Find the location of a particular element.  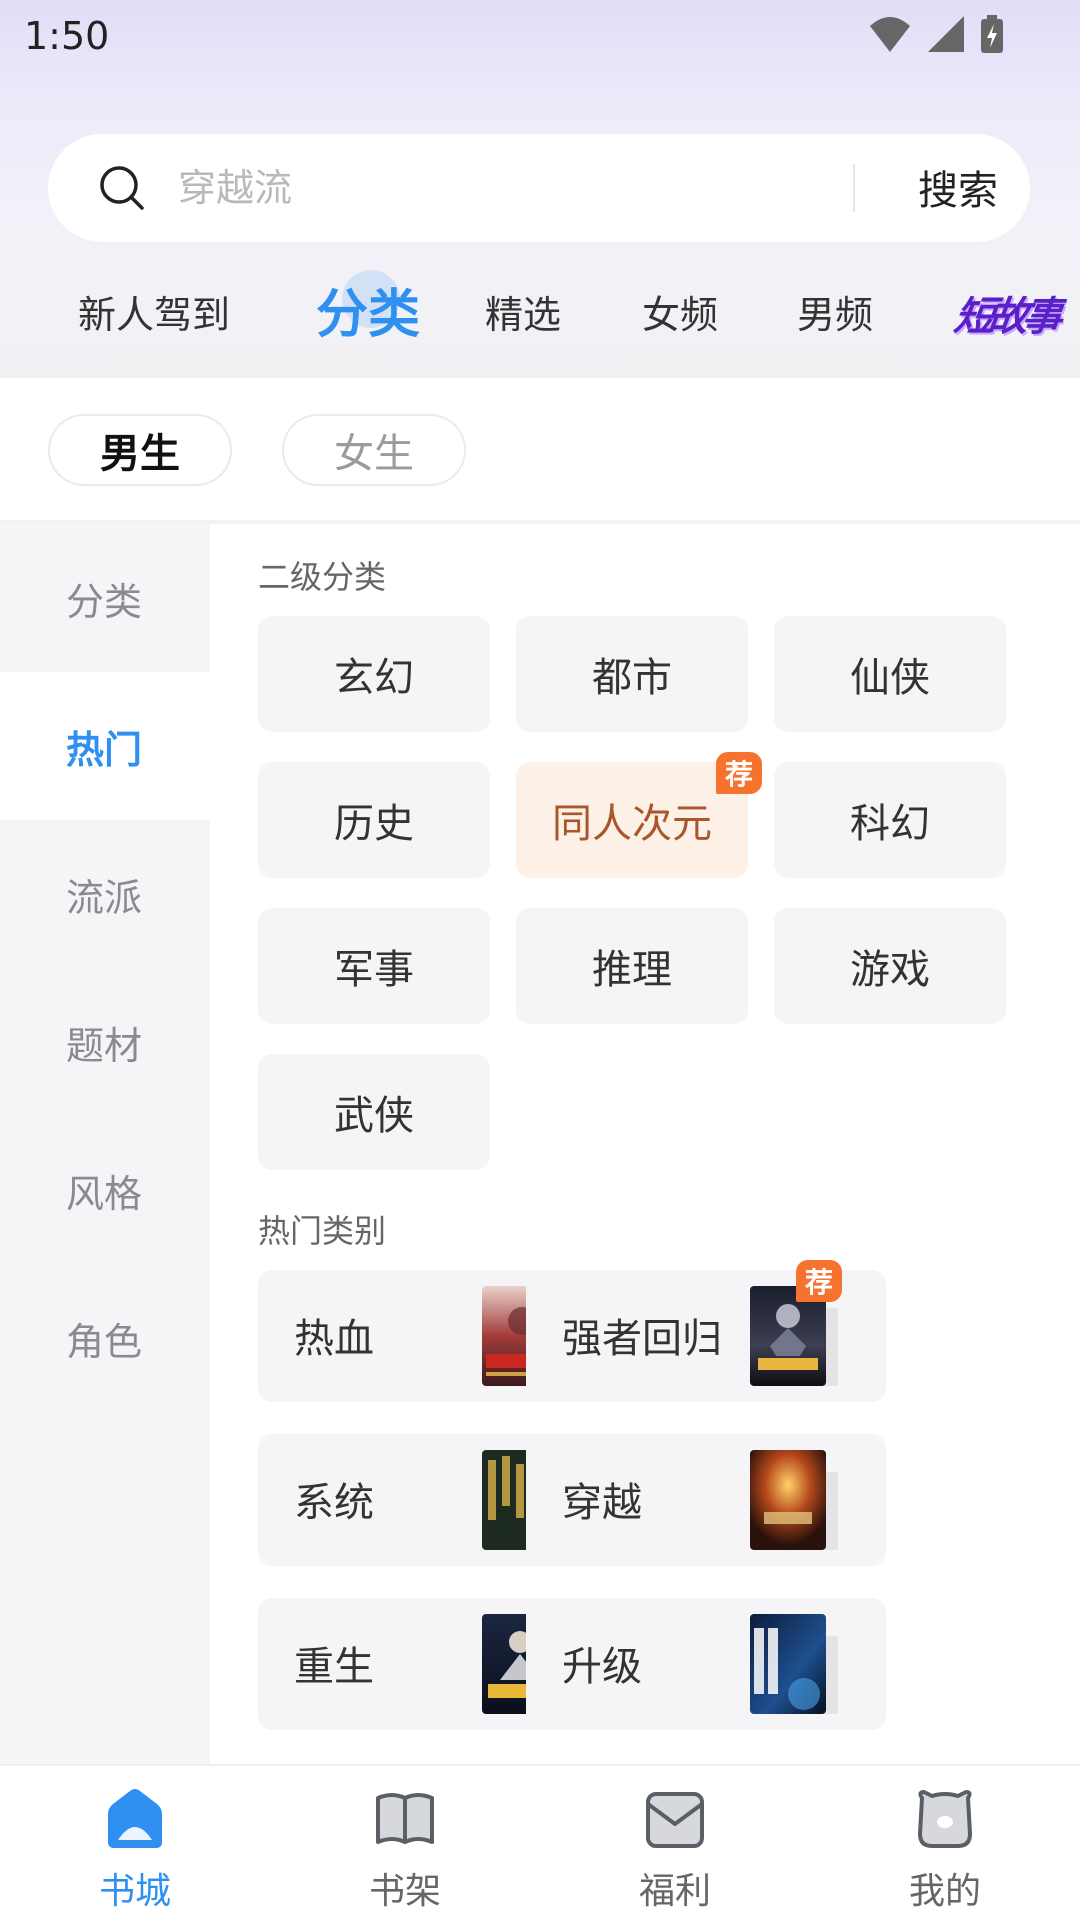

chip-wuxia: 武侠 is located at coordinates (374, 1112).